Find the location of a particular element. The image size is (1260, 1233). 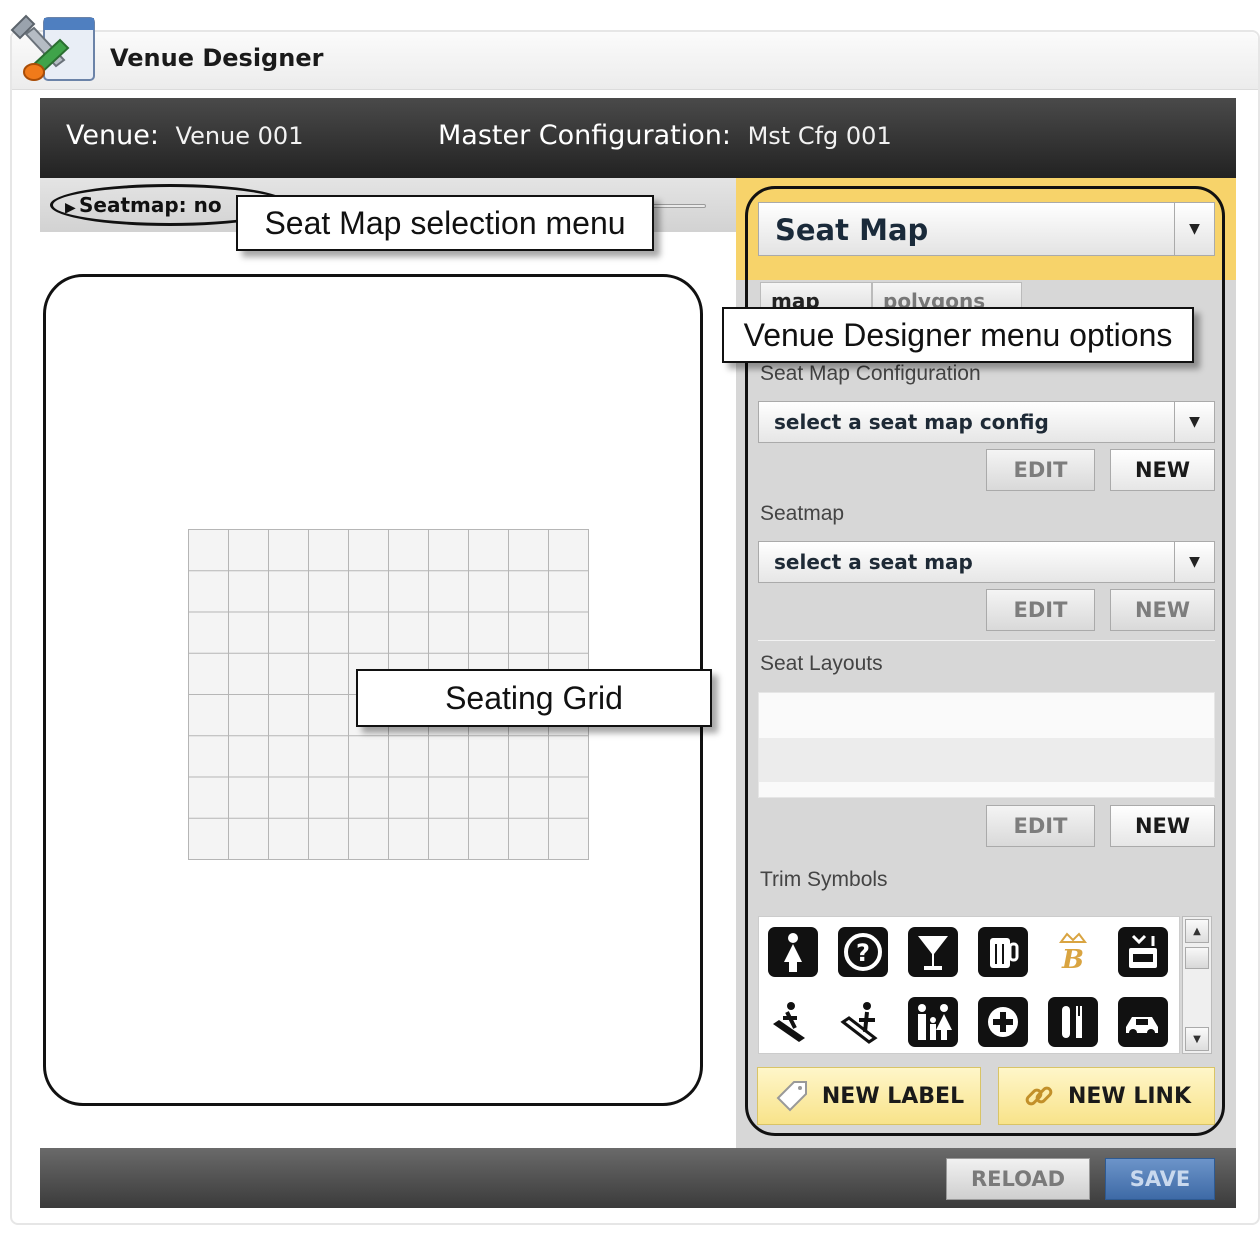

new-label-button: NEW LABEL is located at coordinates (869, 1096).